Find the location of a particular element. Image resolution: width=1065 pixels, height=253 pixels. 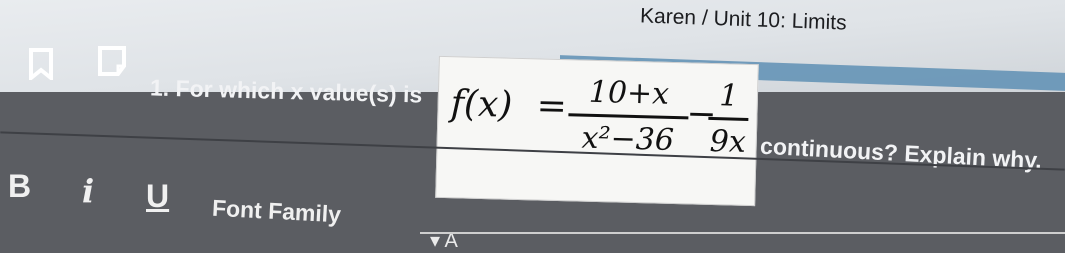

fraction-one-numerator: 10+x is located at coordinates (629, 93).